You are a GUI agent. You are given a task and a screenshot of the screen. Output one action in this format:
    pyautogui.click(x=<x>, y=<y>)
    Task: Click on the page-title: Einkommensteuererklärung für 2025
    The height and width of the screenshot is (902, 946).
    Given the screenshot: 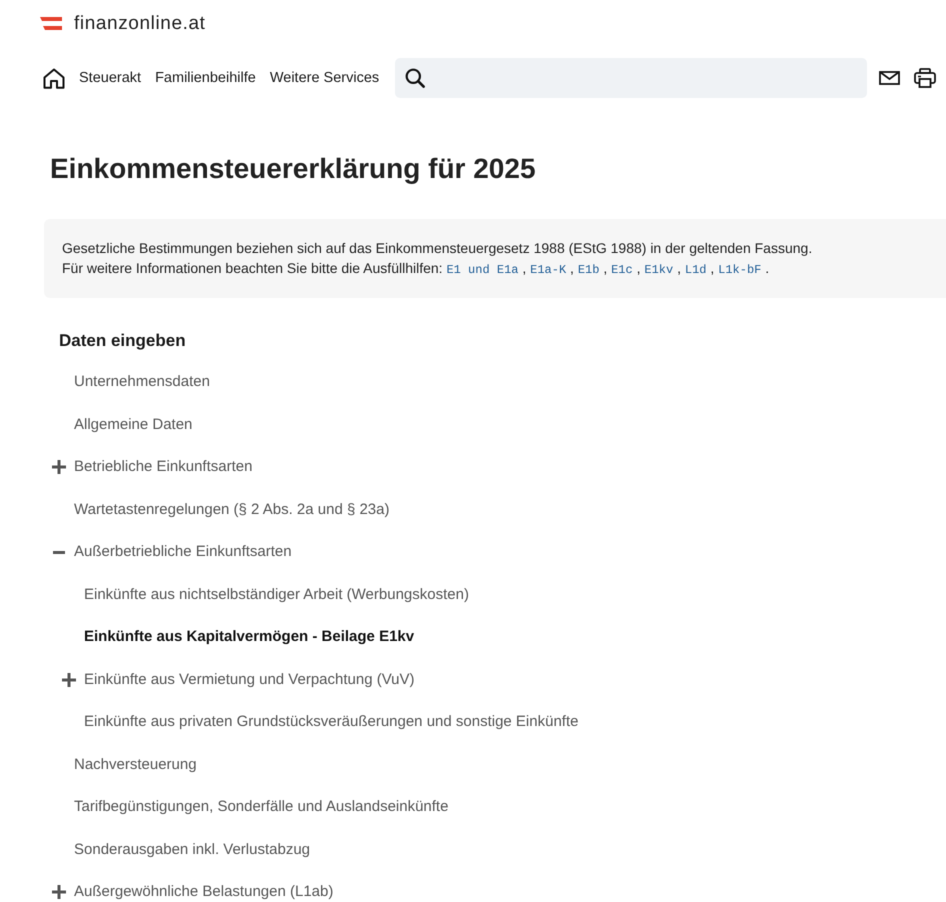 What is the action you would take?
    pyautogui.click(x=293, y=169)
    